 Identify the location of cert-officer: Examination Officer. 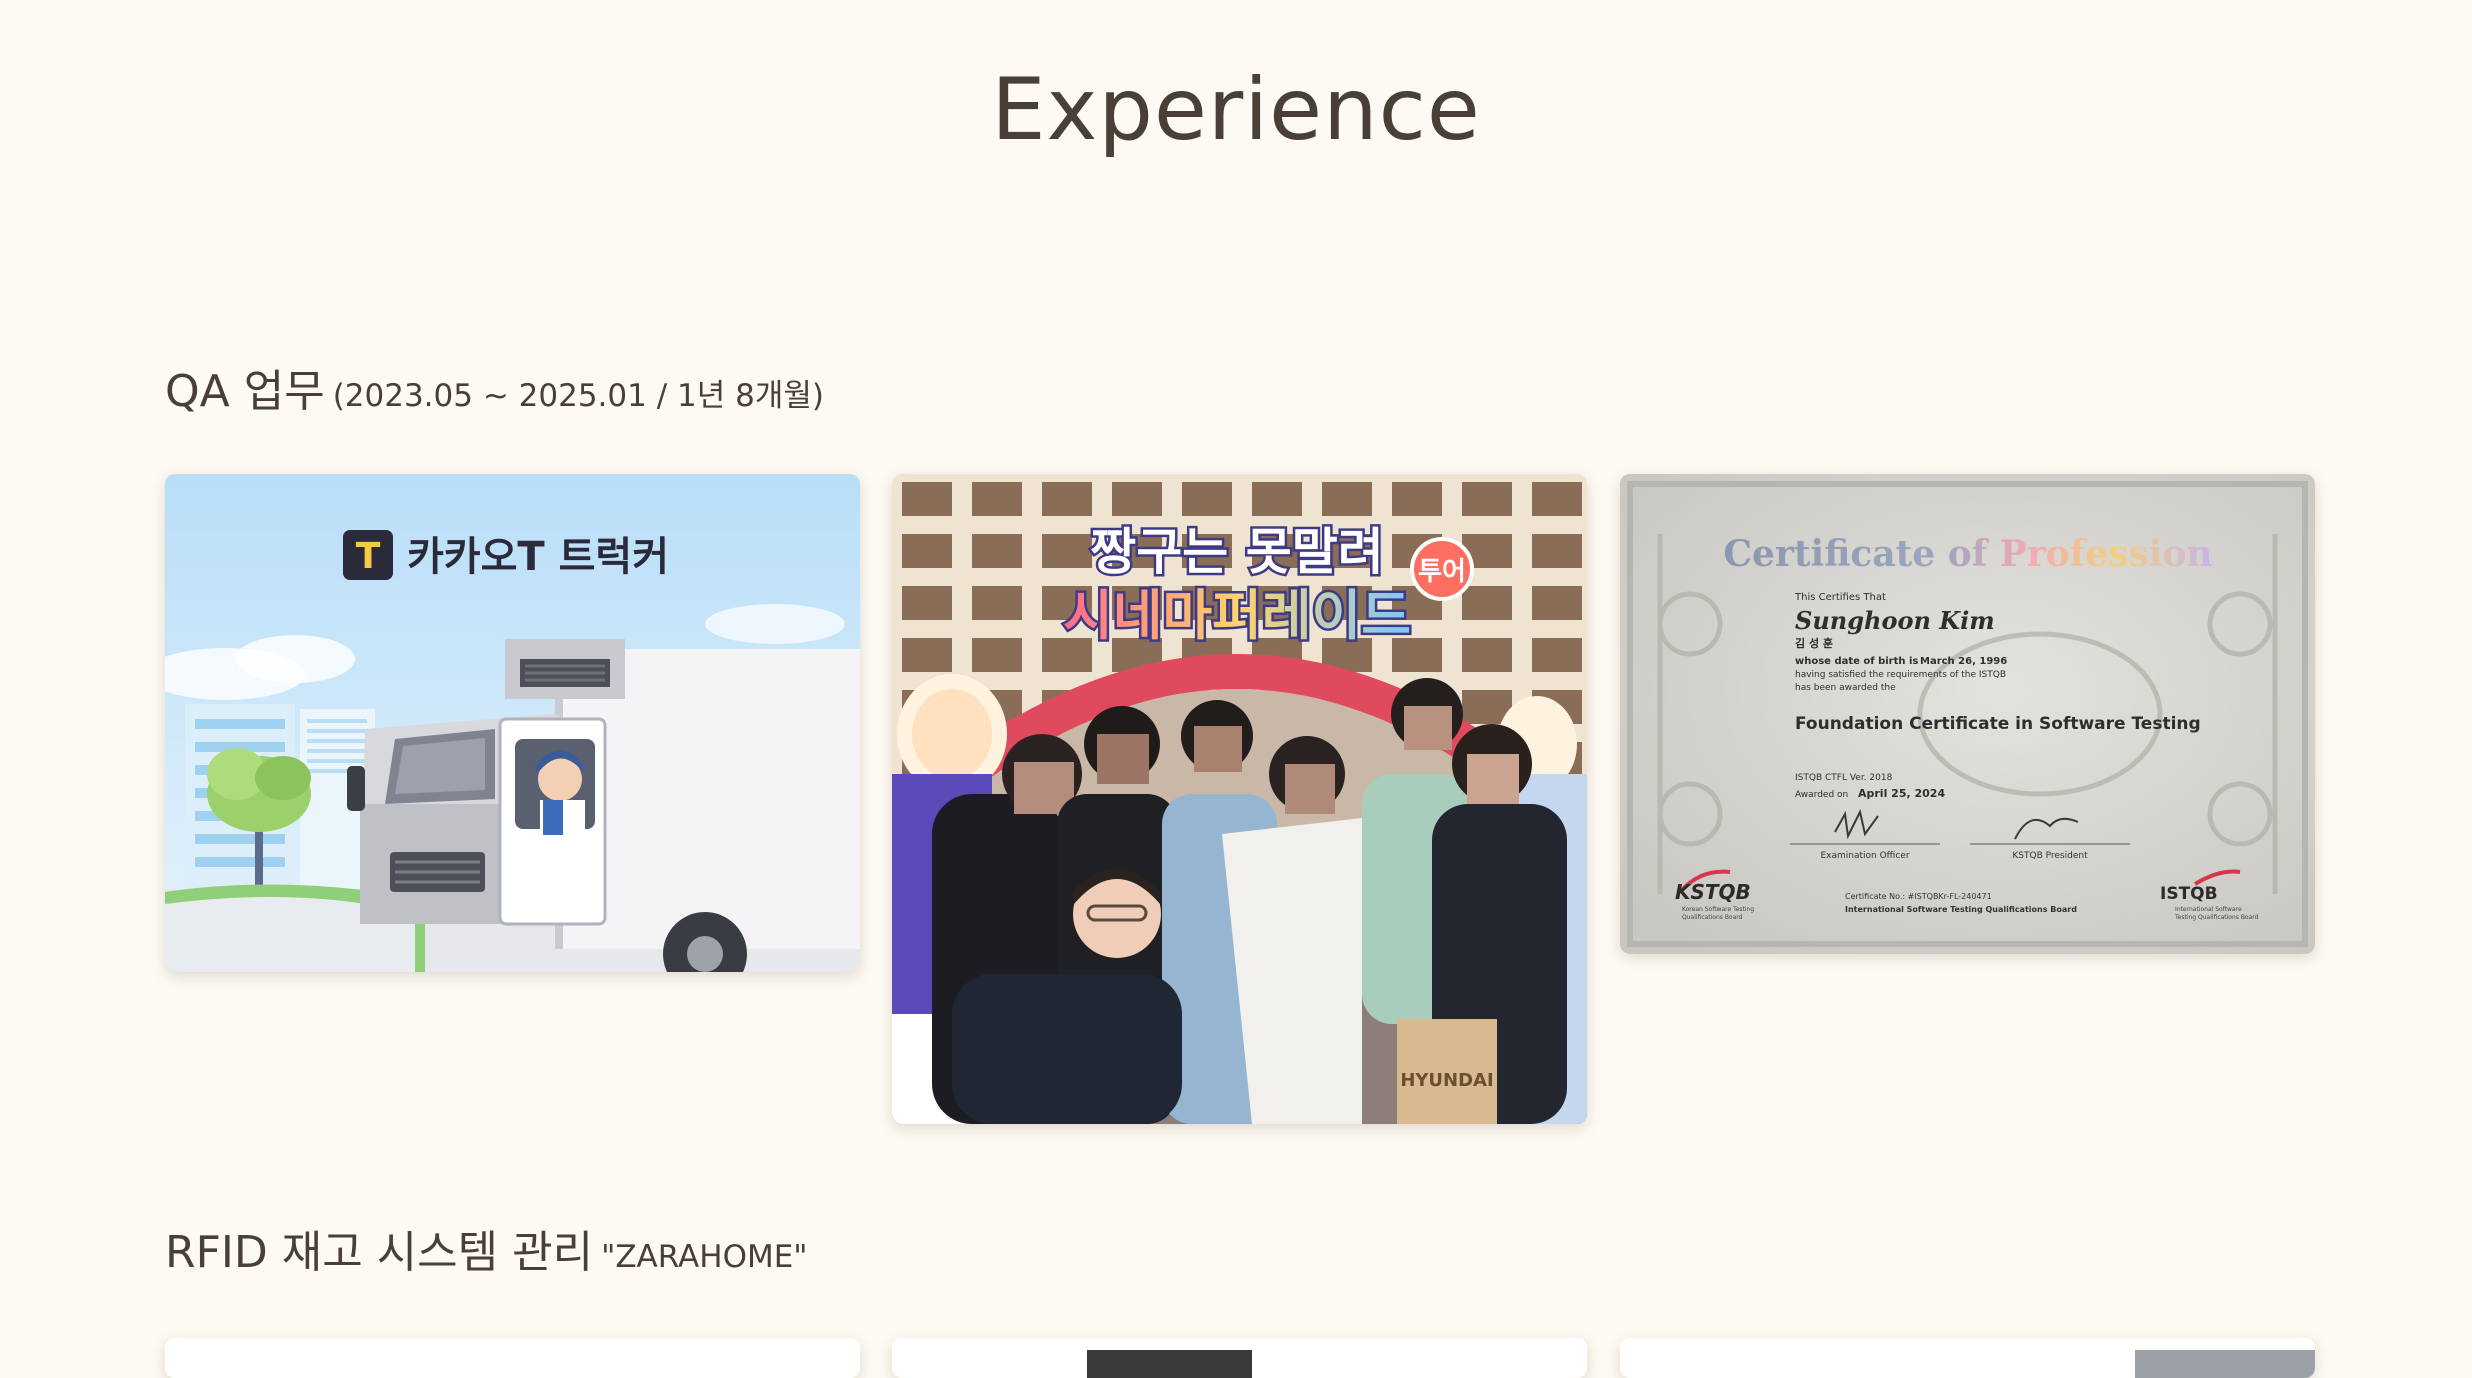
(1864, 856).